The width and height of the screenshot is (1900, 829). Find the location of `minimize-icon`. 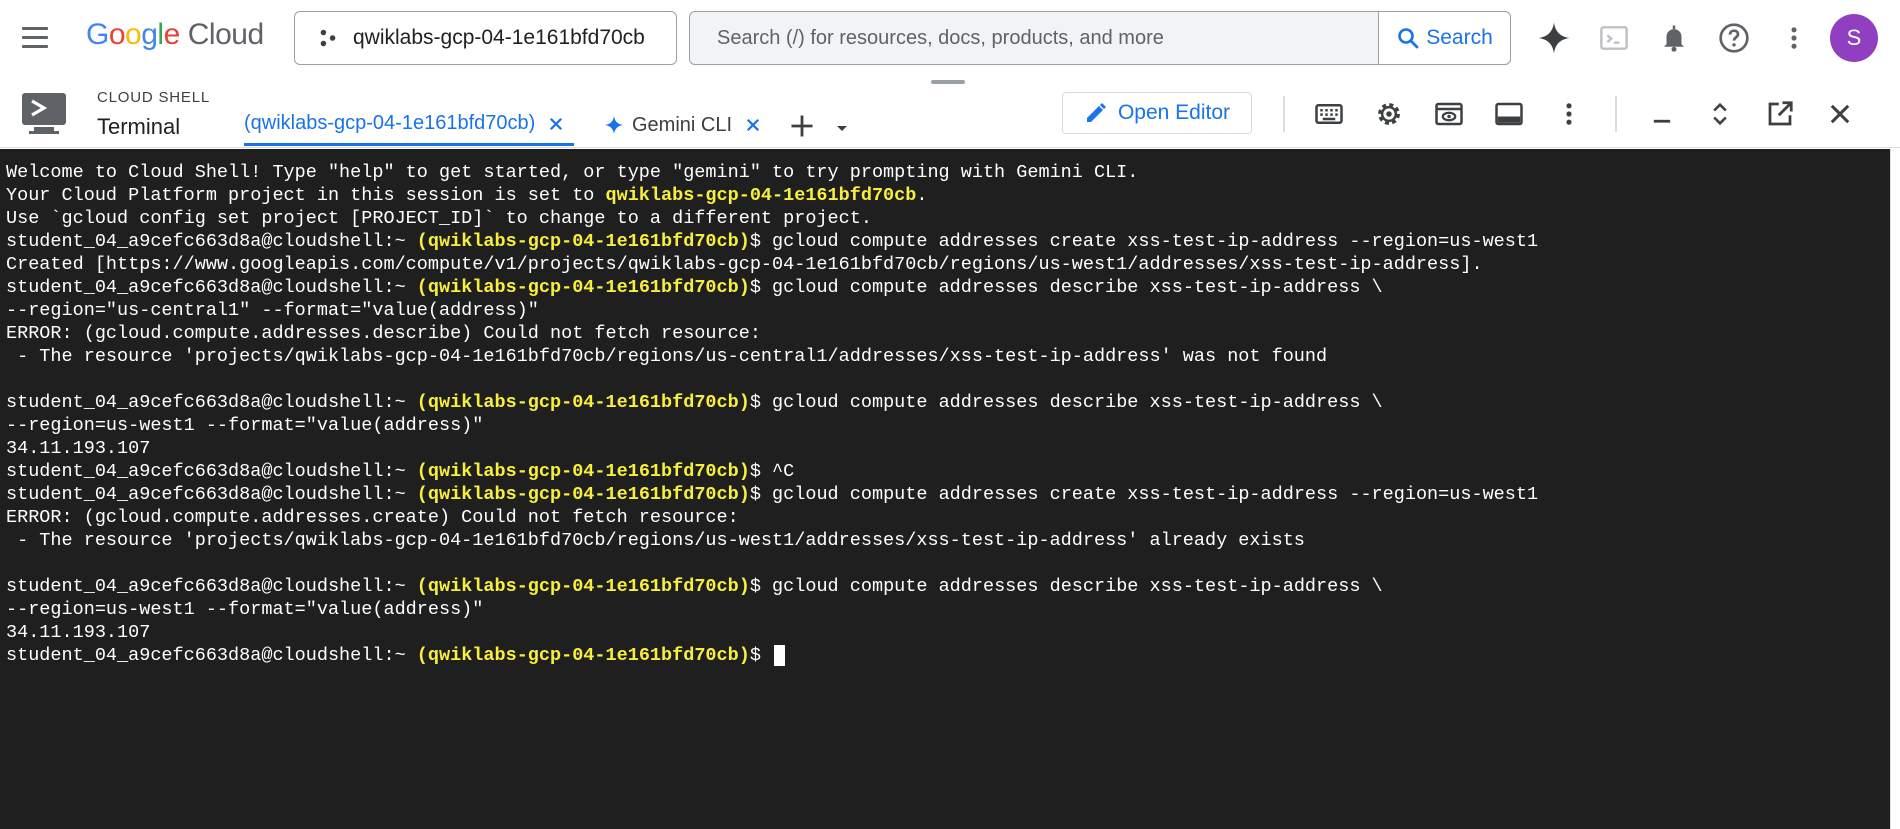

minimize-icon is located at coordinates (1662, 114).